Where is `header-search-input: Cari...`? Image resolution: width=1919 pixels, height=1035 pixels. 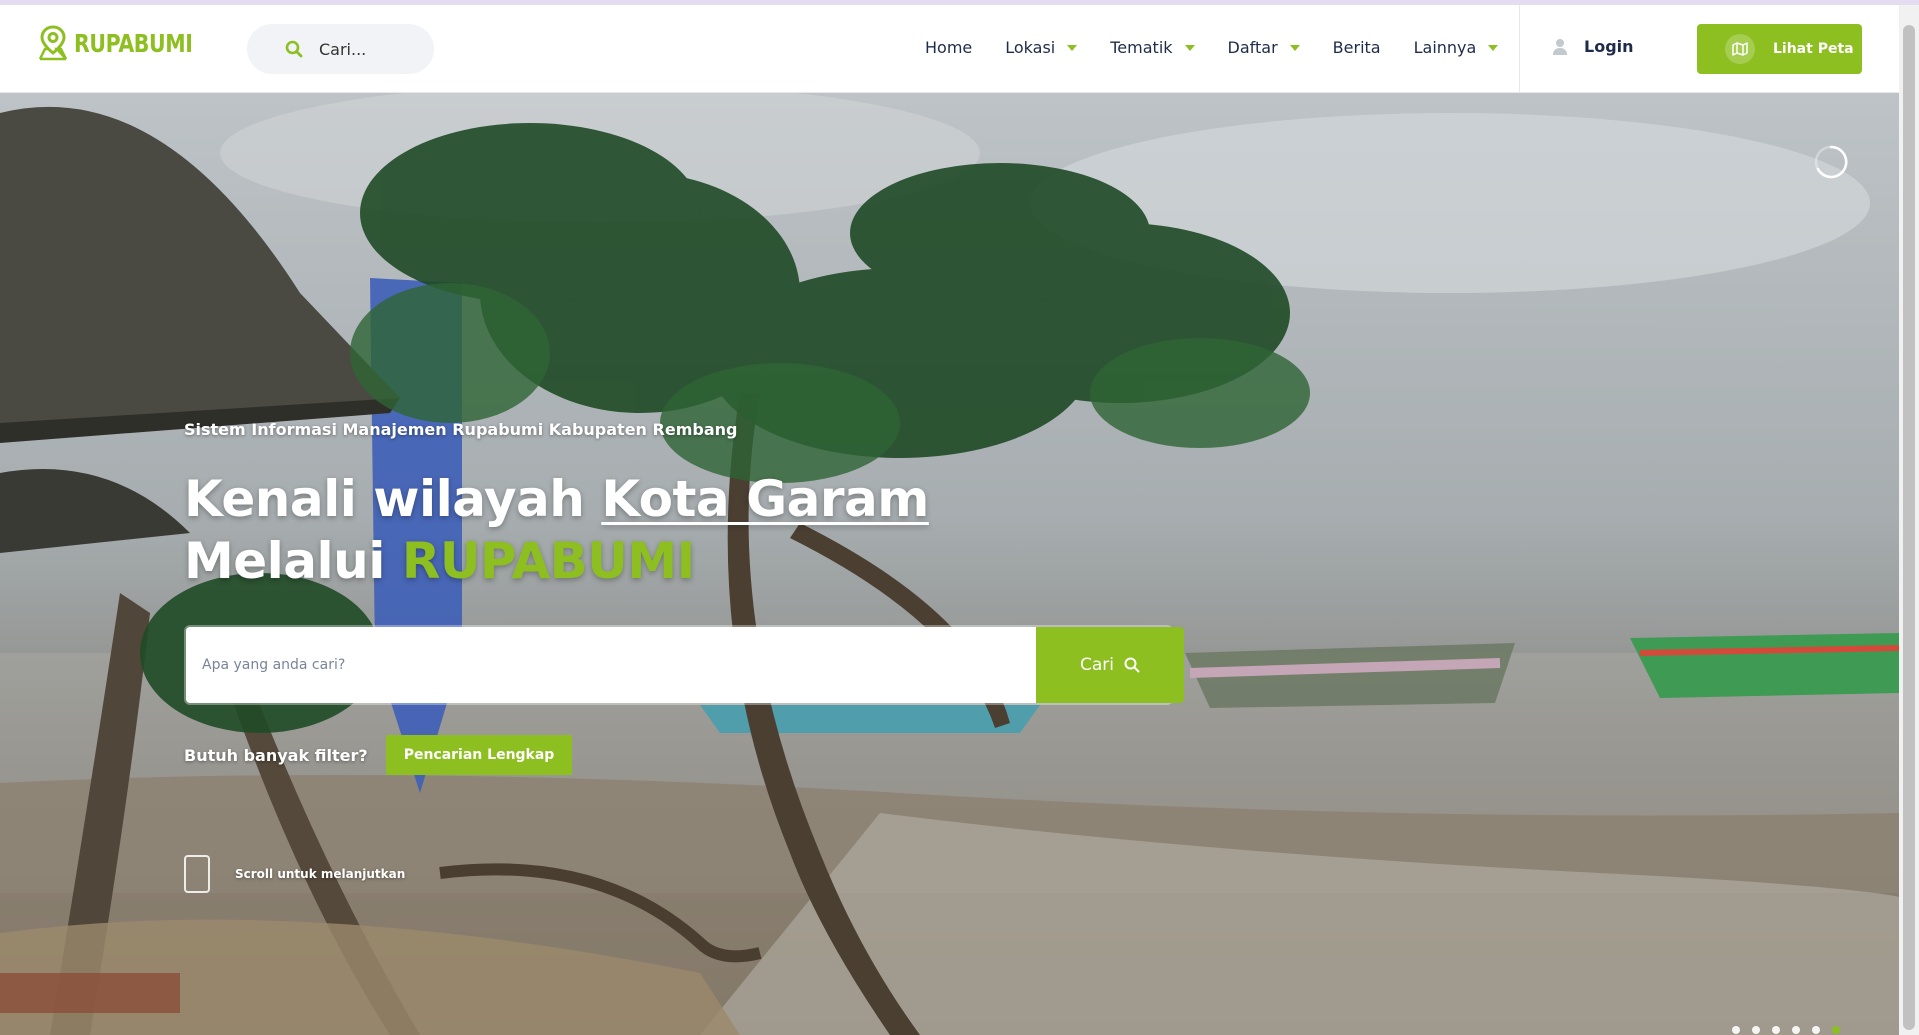 header-search-input: Cari... is located at coordinates (342, 49).